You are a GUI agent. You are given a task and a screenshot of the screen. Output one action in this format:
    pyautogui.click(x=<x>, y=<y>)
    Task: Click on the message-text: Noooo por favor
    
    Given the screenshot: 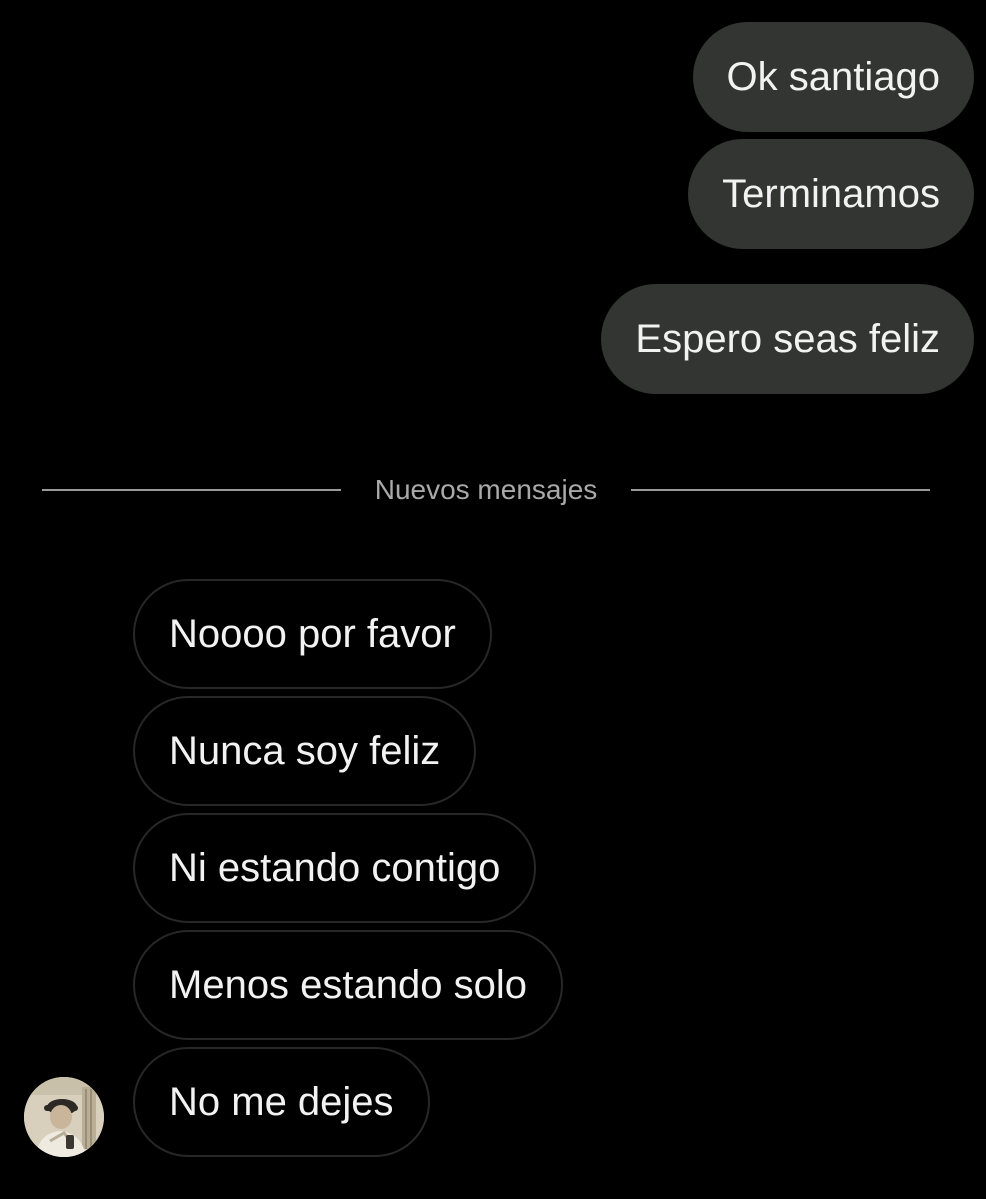 What is the action you would take?
    pyautogui.click(x=312, y=633)
    